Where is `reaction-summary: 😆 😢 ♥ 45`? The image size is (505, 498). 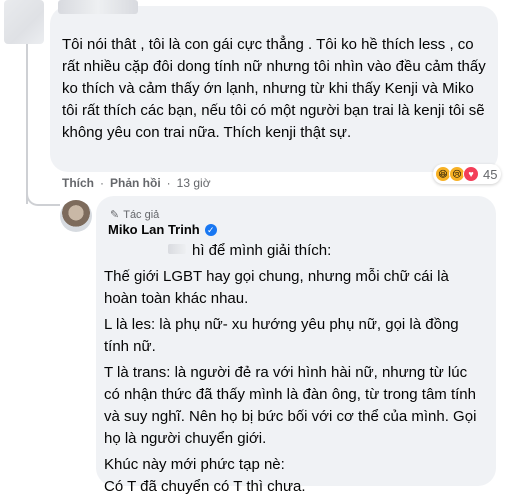 reaction-summary: 😆 😢 ♥ 45 is located at coordinates (467, 174).